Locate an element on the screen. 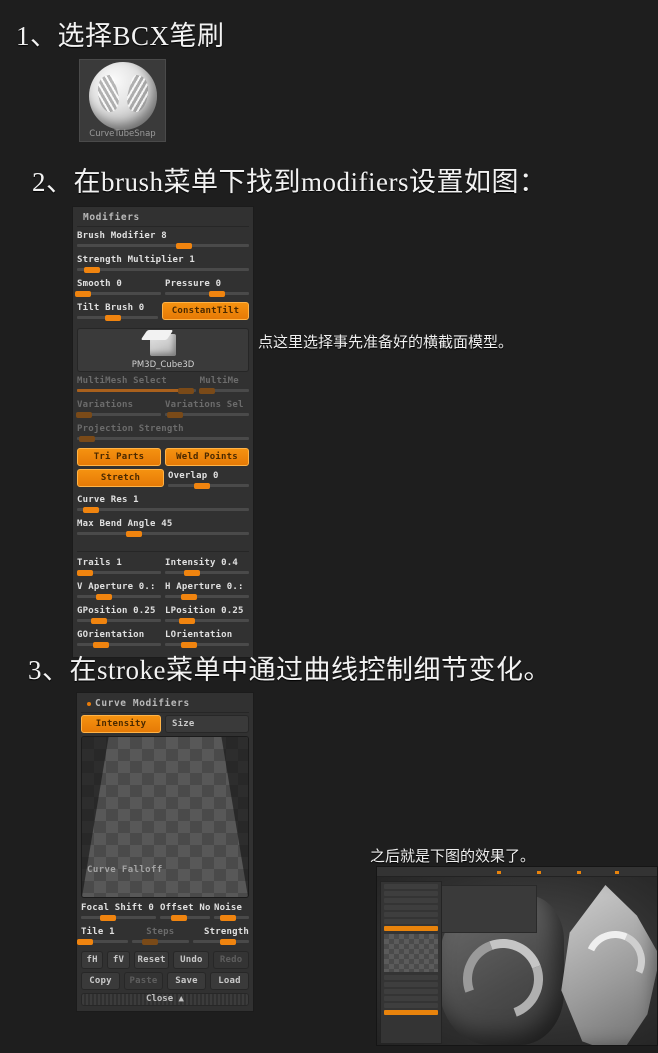 This screenshot has height=1053, width=658. tab-intensity: Intensity is located at coordinates (121, 724).